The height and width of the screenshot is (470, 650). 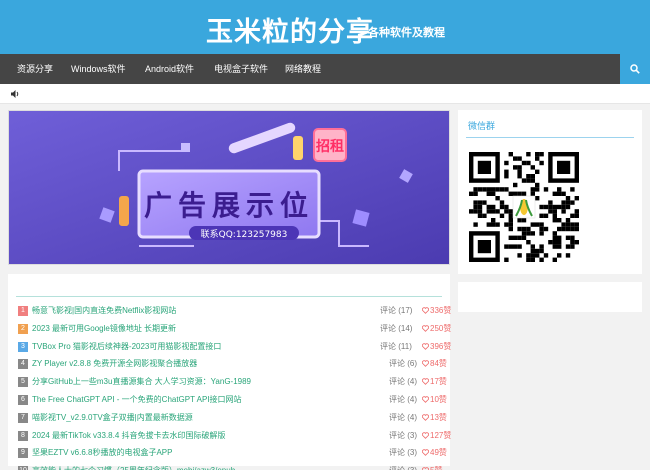 I want to click on post-like-count: 17赞, so click(x=434, y=382).